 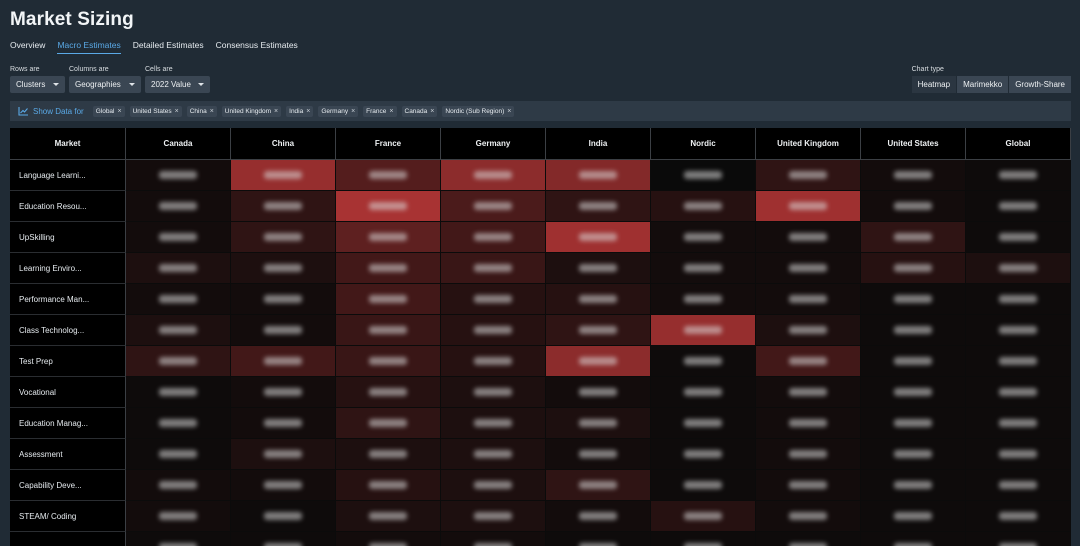 I want to click on tab-overview: Overview, so click(x=27, y=47).